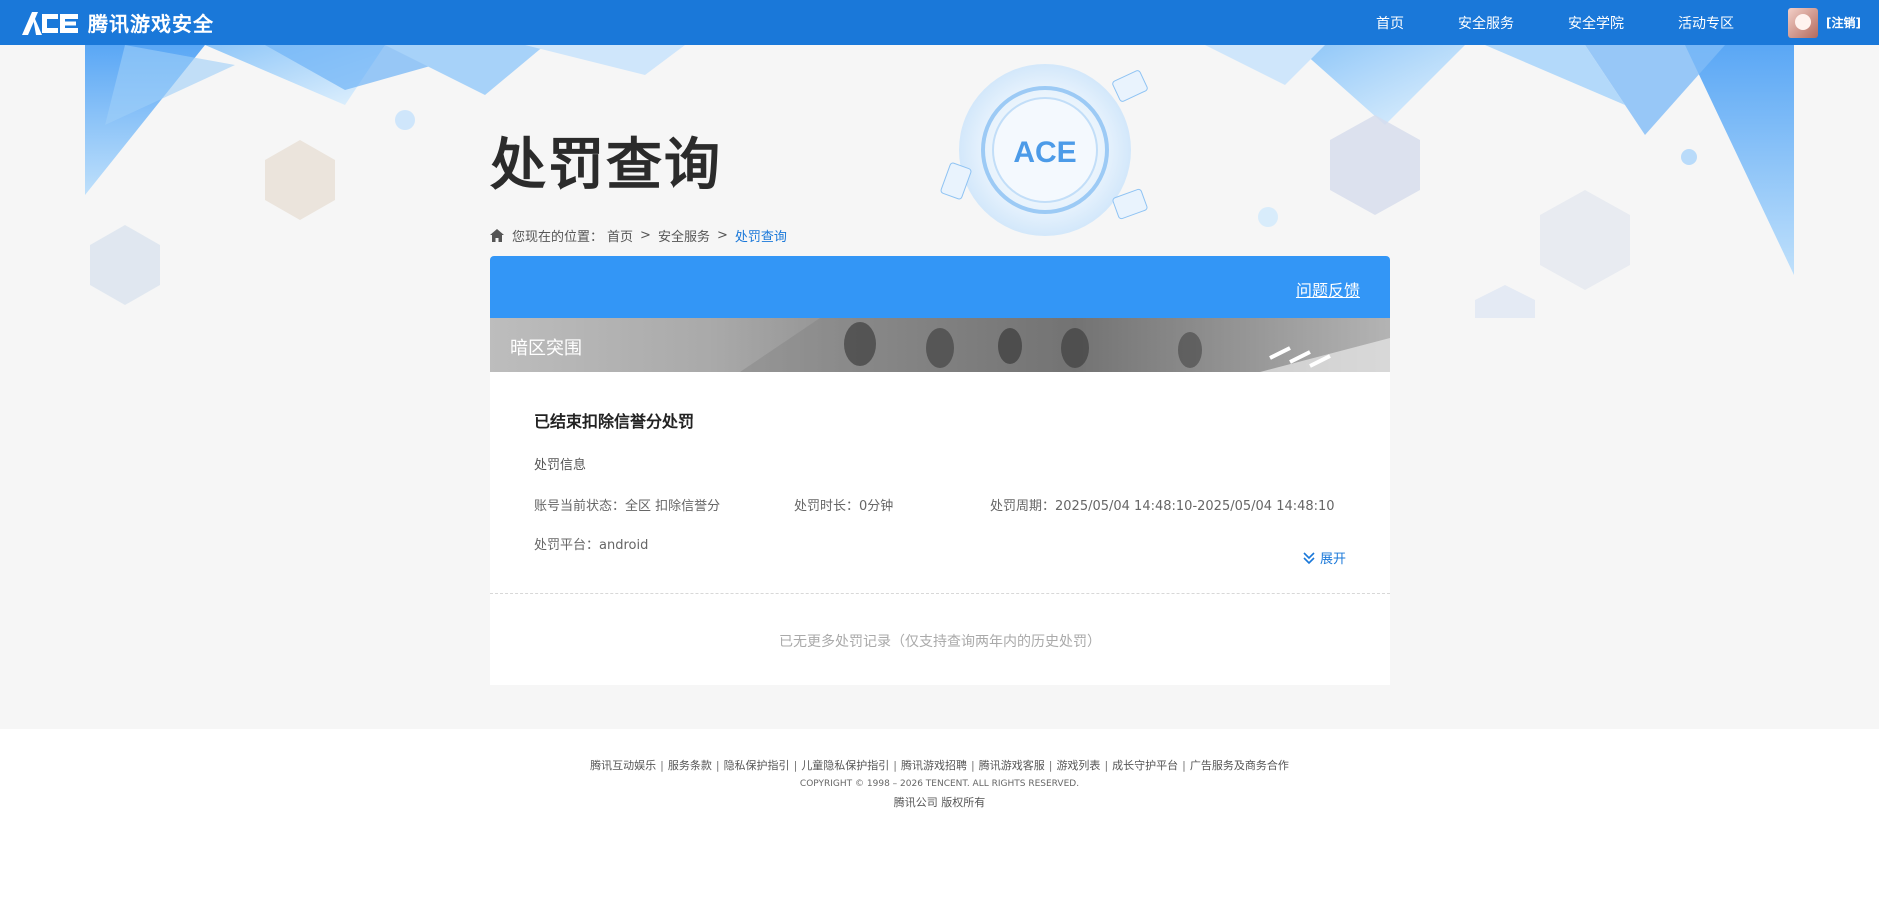 The image size is (1879, 911). What do you see at coordinates (1145, 765) in the screenshot?
I see `footer-link: 成长守护平台` at bounding box center [1145, 765].